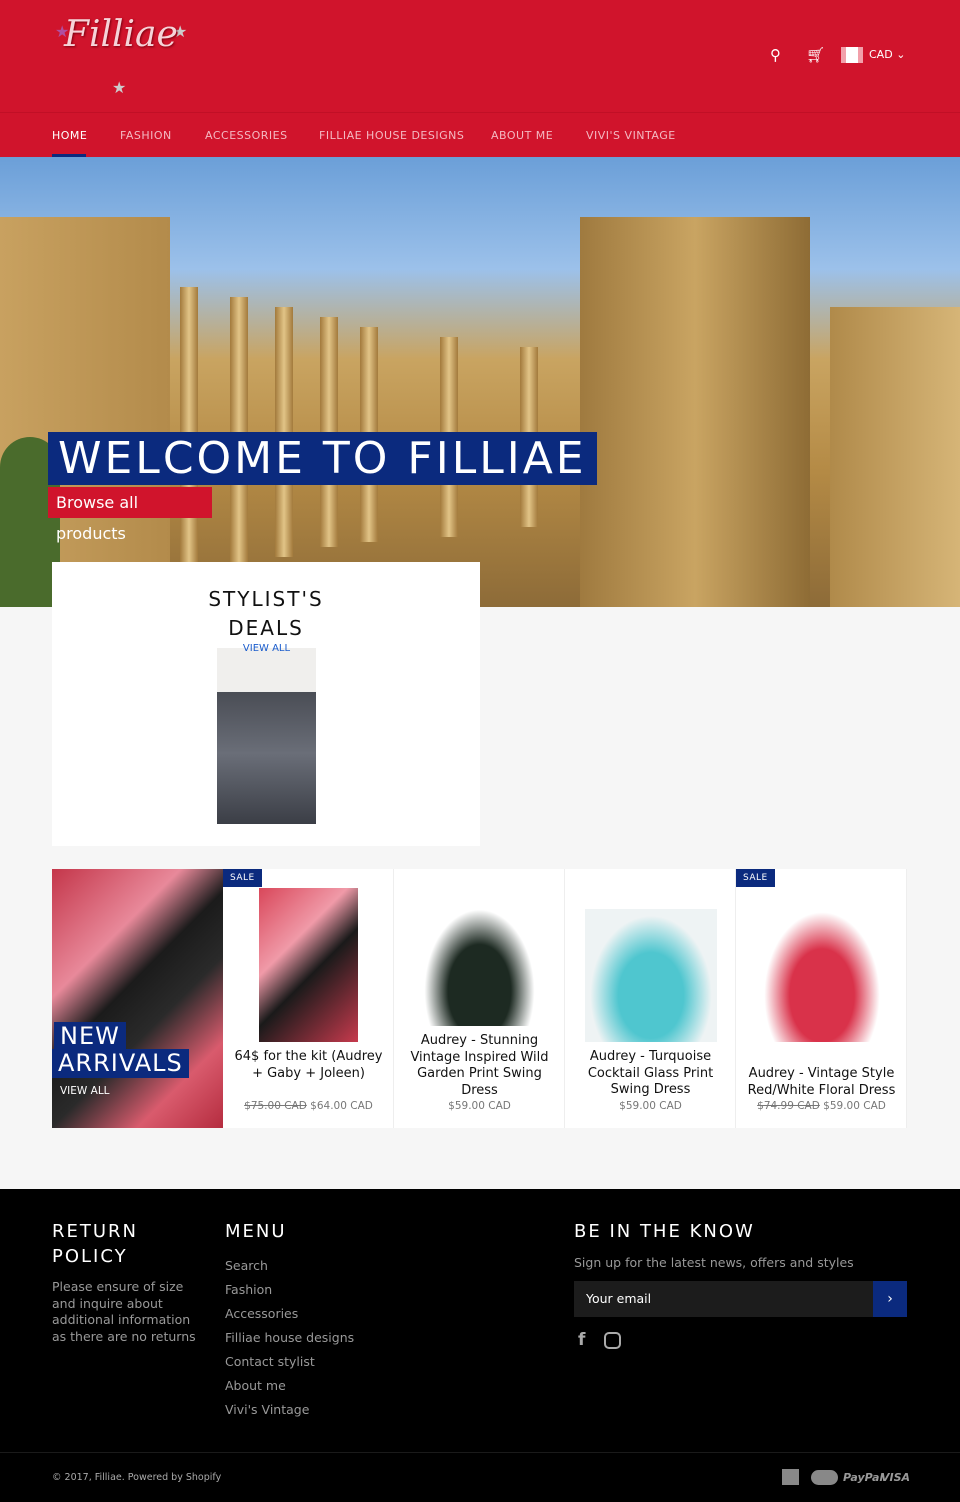 The width and height of the screenshot is (960, 1502). I want to click on chevron-down-icon: ⌄, so click(901, 54).